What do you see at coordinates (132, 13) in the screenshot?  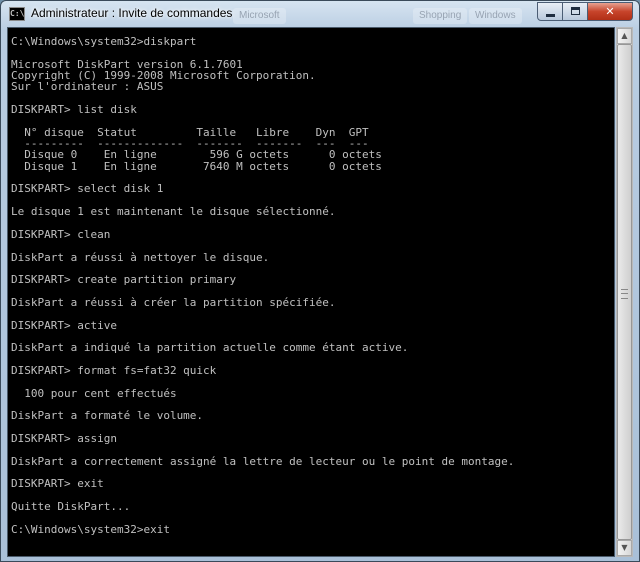 I see `window-title: Administrateur : Invite de commandes` at bounding box center [132, 13].